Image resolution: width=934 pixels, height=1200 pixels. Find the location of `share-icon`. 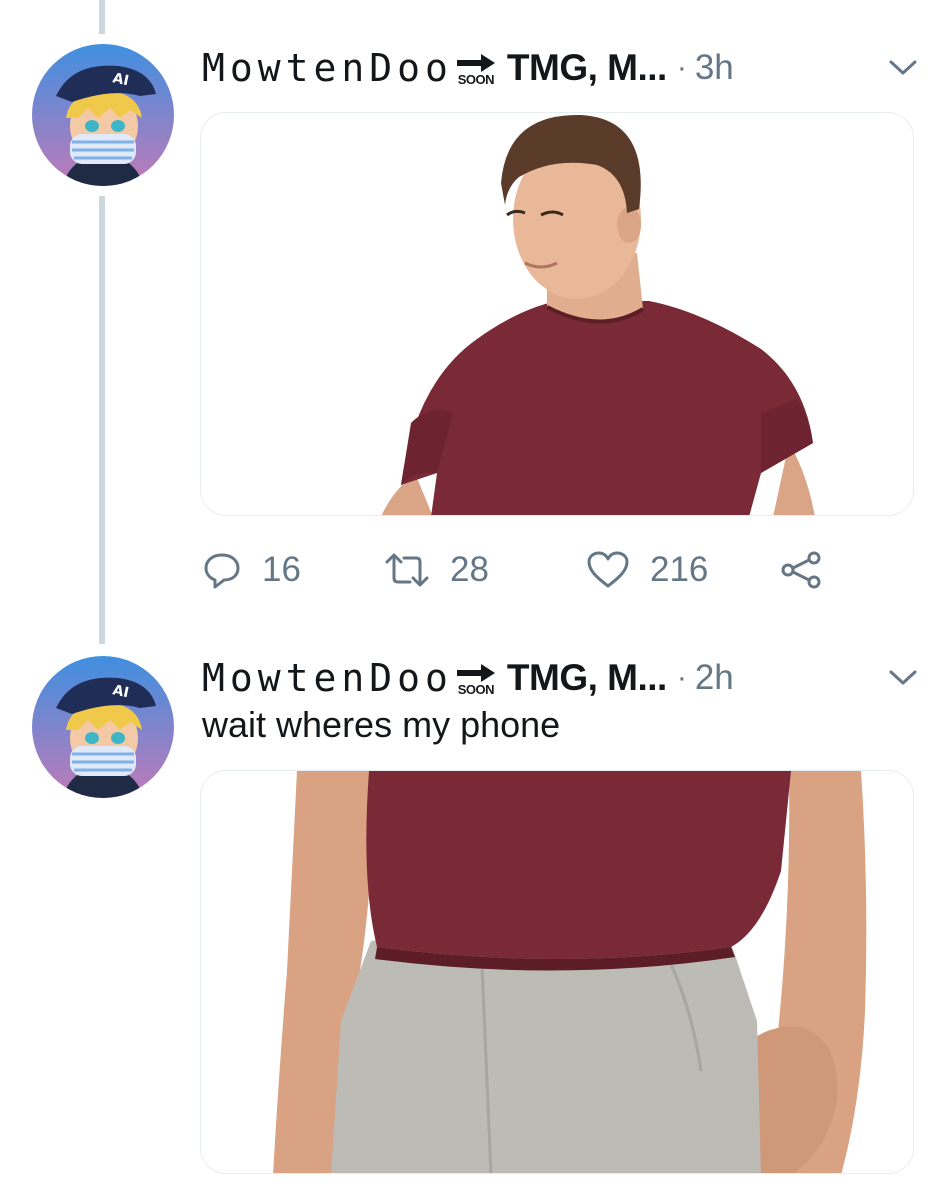

share-icon is located at coordinates (802, 570).